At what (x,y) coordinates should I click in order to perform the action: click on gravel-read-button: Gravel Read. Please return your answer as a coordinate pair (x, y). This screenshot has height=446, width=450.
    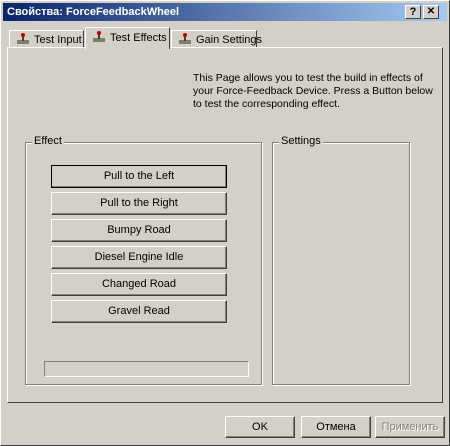
    Looking at the image, I should click on (139, 311).